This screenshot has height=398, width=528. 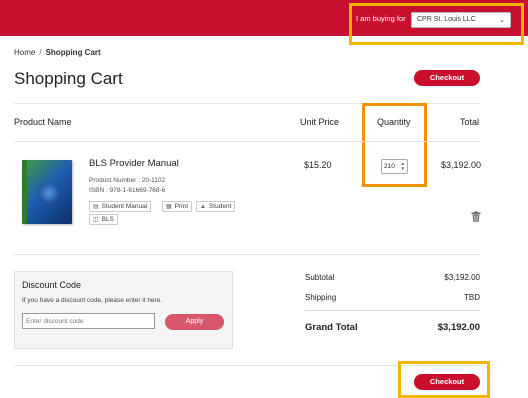 I want to click on tag-student-manual: ▤ Student Manual, so click(x=120, y=206).